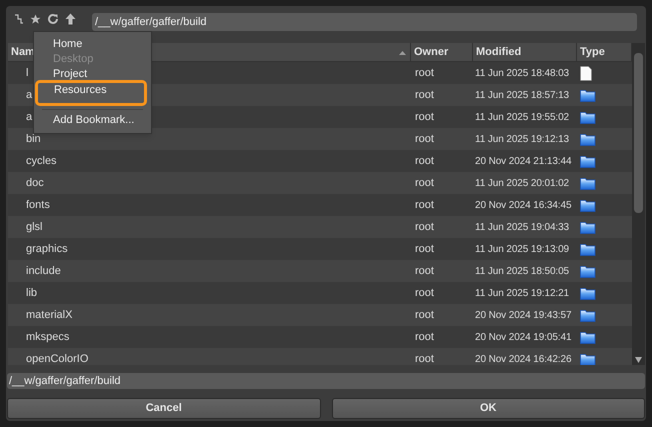  Describe the element at coordinates (43, 270) in the screenshot. I see `table-cell: include` at that location.